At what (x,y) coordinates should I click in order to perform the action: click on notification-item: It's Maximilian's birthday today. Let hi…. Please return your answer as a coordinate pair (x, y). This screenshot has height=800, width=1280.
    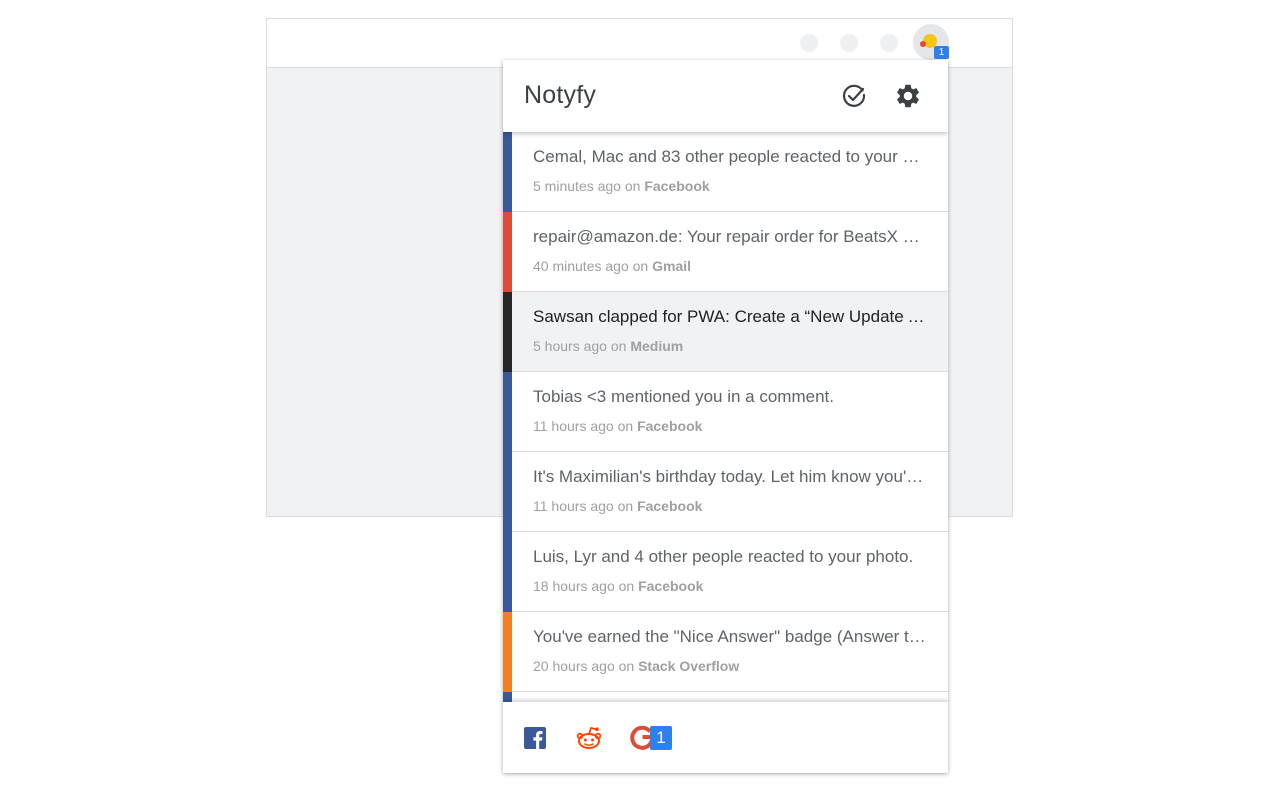
    Looking at the image, I should click on (725, 492).